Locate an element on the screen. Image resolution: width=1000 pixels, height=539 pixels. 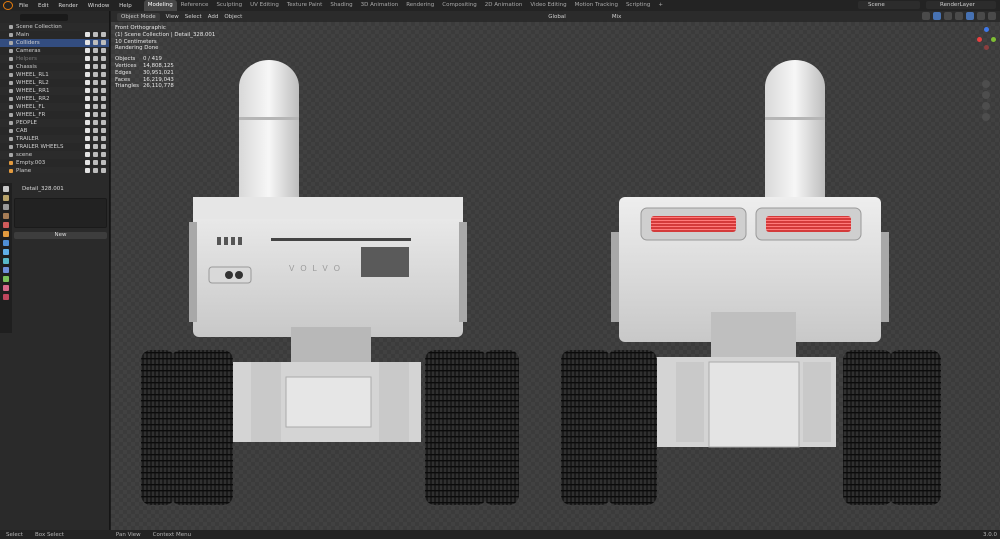
outliner-row: CAB is located at coordinates (54, 131).